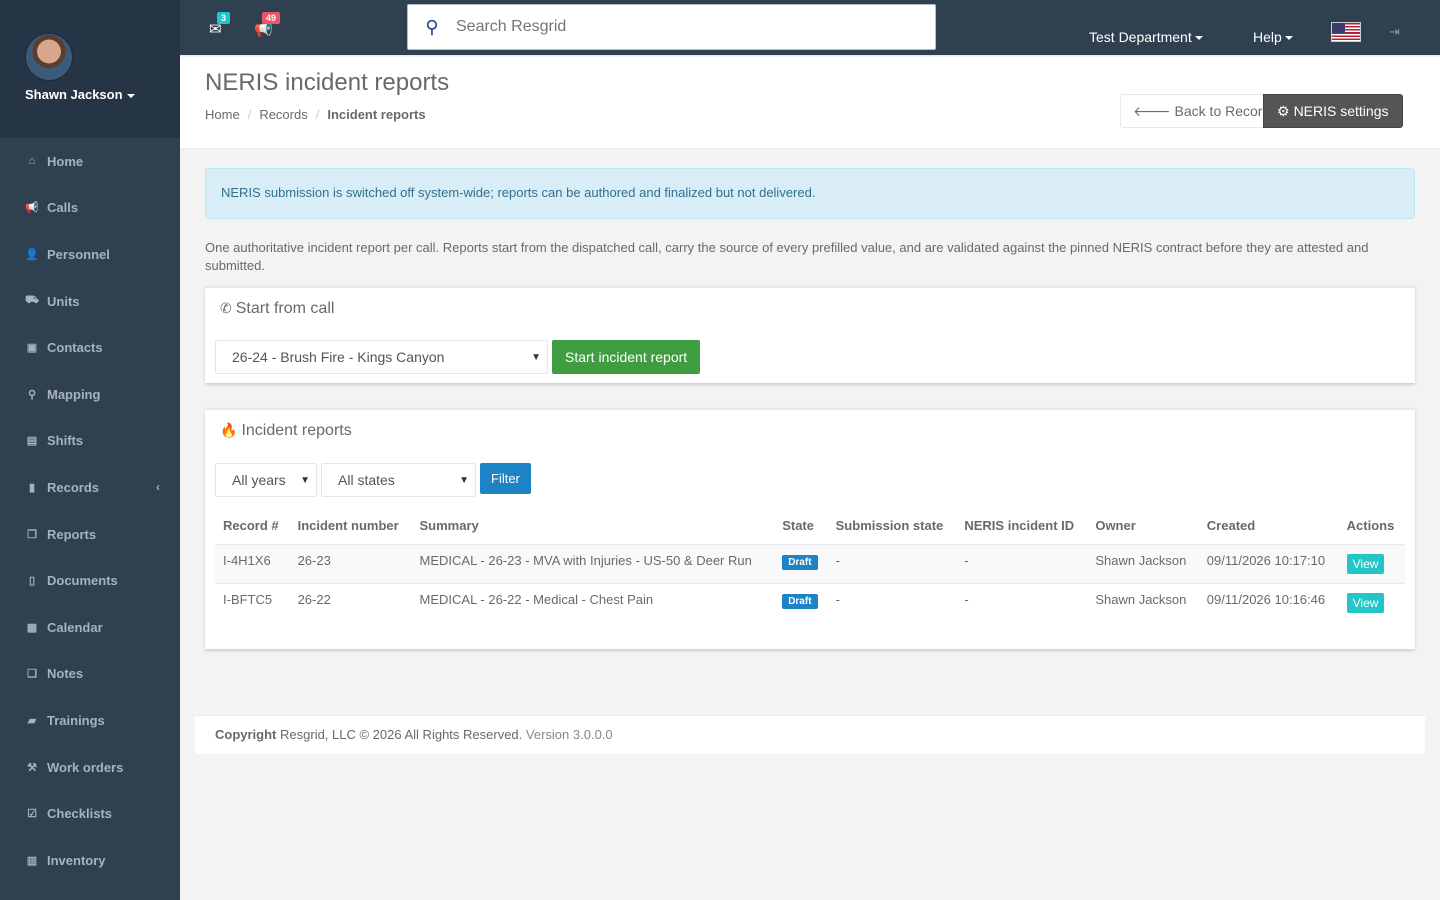 Image resolution: width=1440 pixels, height=900 pixels. What do you see at coordinates (76, 860) in the screenshot?
I see `sidebar-item-label: Inventory` at bounding box center [76, 860].